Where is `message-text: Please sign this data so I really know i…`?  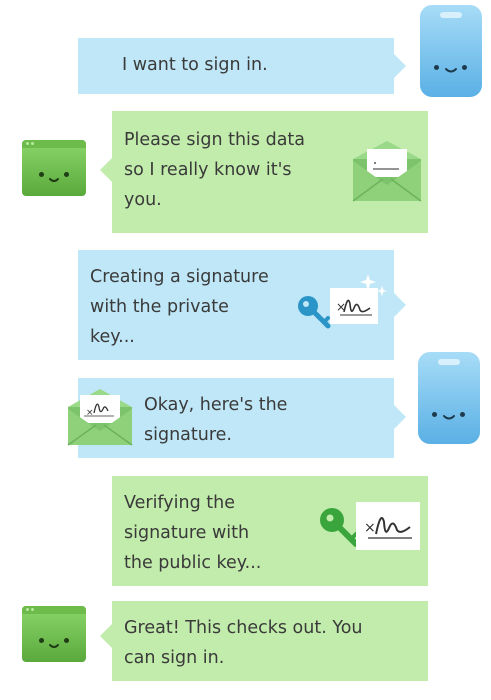
message-text: Please sign this data so I really know i… is located at coordinates (214, 170).